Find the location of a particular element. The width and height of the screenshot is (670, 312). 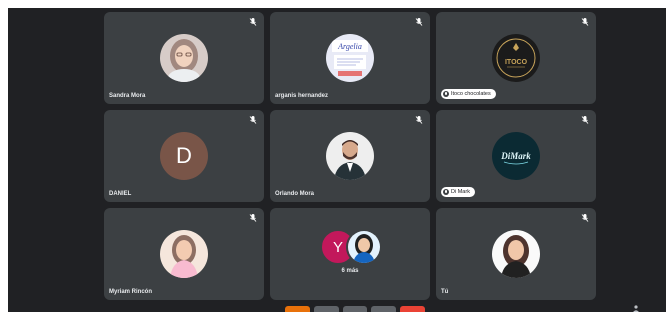

participant-tile-arganis-hernandez: Argelia arganis hernandez is located at coordinates (350, 58).